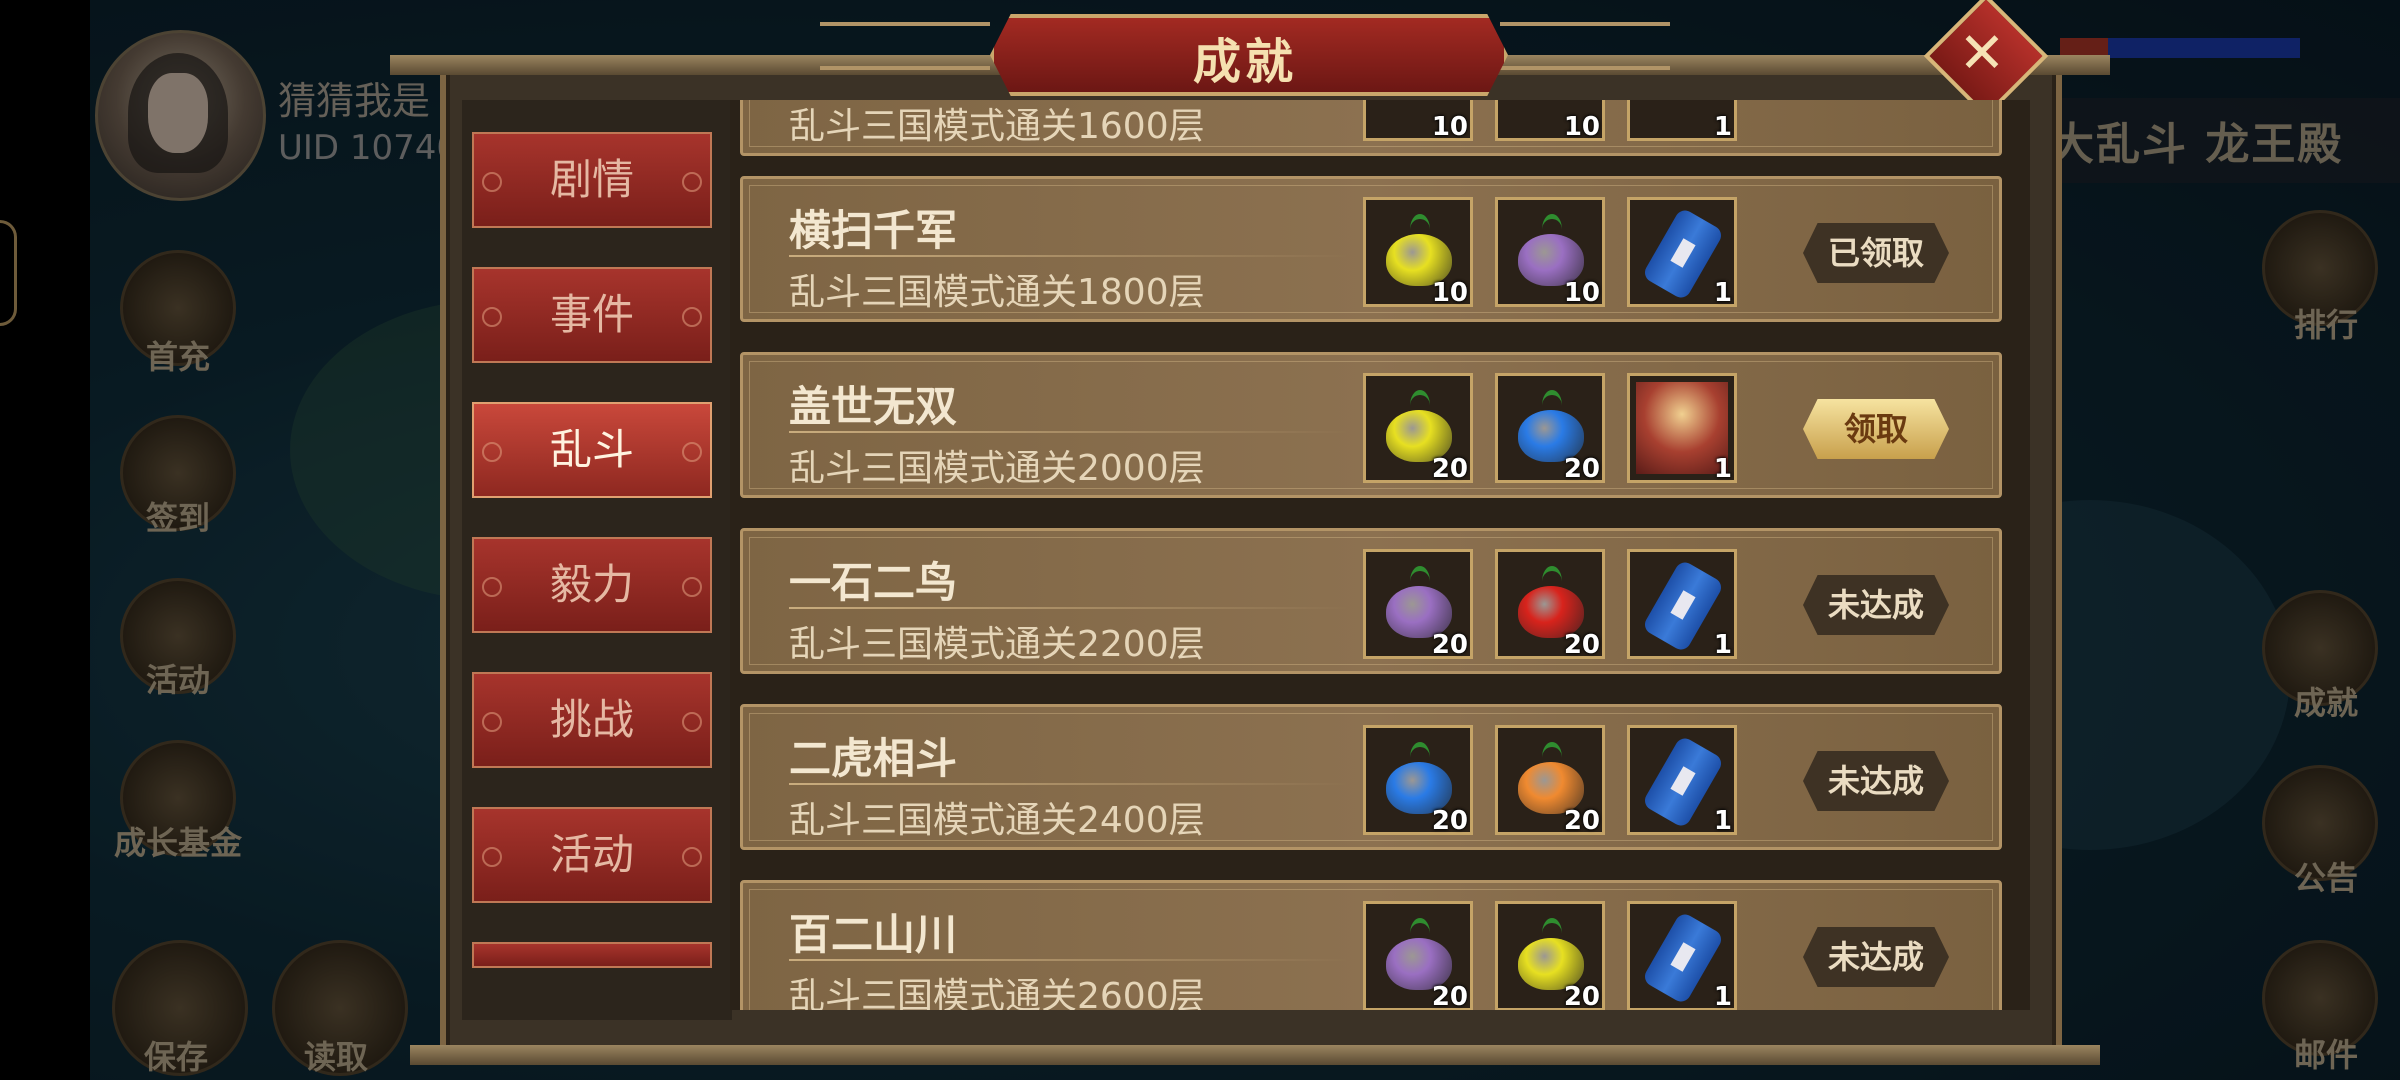 This screenshot has width=2400, height=1080. I want to click on tab-melee-label: 乱斗, so click(591, 449).